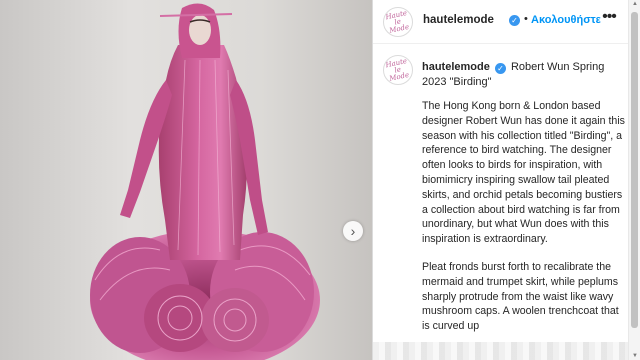 The height and width of the screenshot is (360, 640). Describe the element at coordinates (635, 4) in the screenshot. I see `scroll-up-arrow-icon: ▲` at that location.